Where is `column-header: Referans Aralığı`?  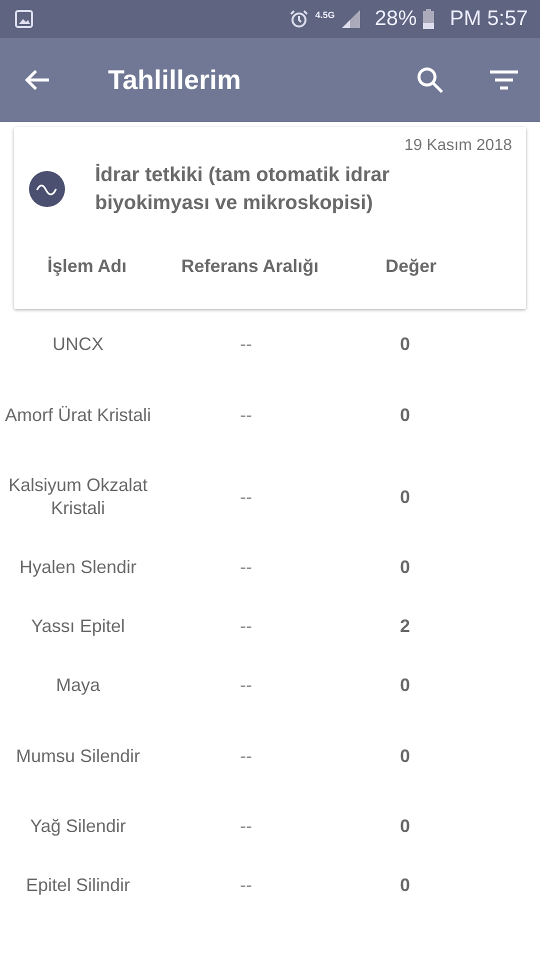
column-header: Referans Aralığı is located at coordinates (250, 266).